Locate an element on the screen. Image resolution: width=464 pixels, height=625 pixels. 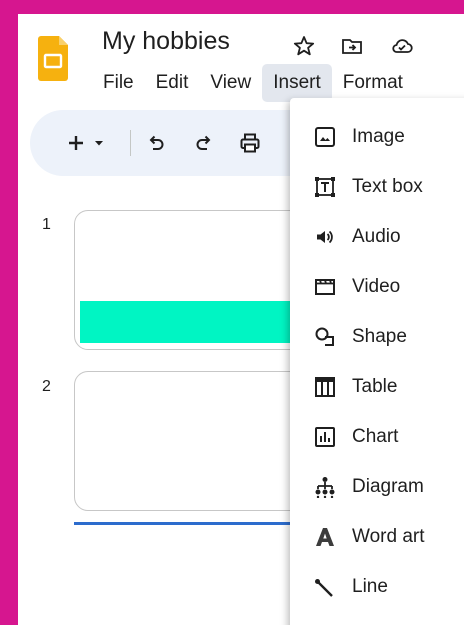
menu-item-label: Diagram is located at coordinates (388, 486).